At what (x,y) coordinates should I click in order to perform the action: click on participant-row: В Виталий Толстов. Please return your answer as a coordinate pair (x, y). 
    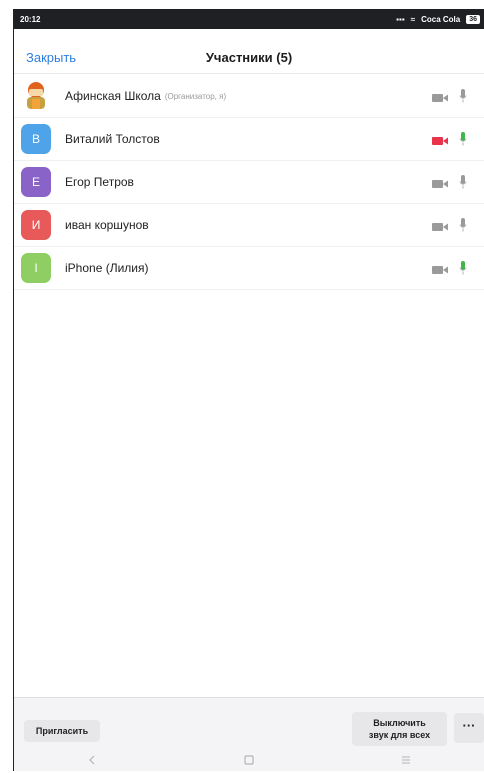
    Looking at the image, I should click on (249, 139).